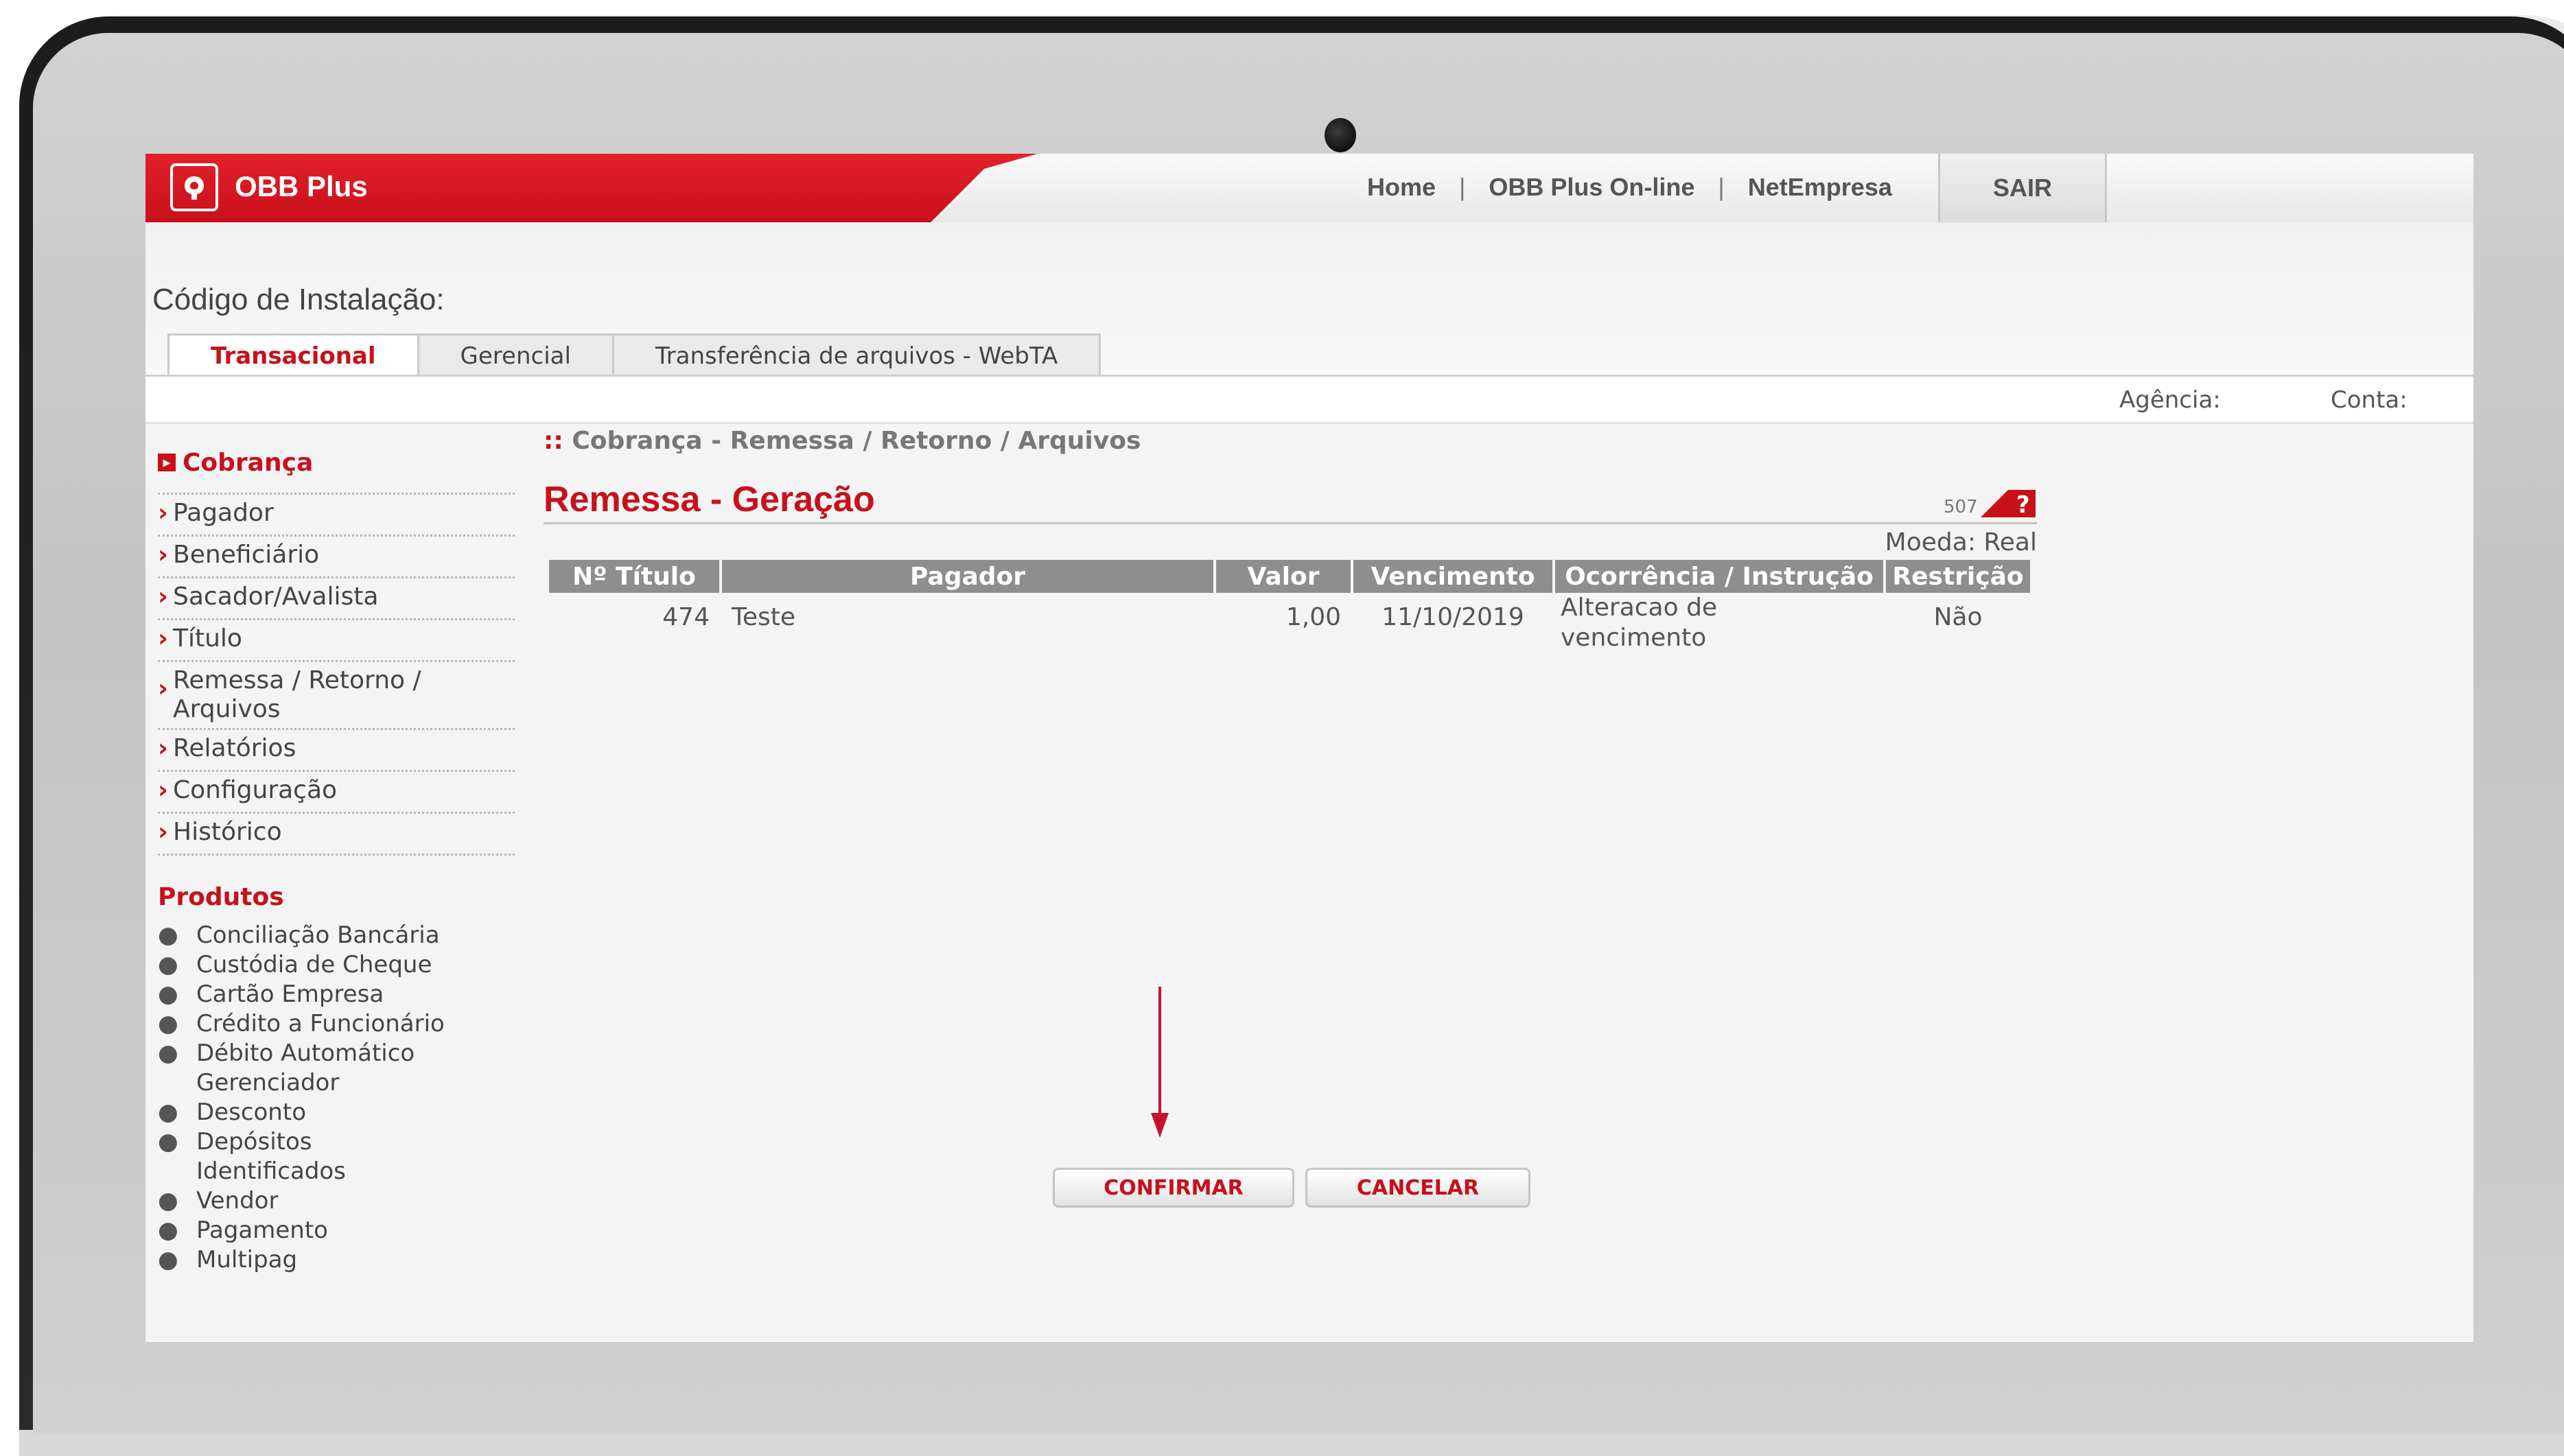 The image size is (2564, 1456). What do you see at coordinates (1591, 187) in the screenshot?
I see `nav-online-link: OBB Plus On-line` at bounding box center [1591, 187].